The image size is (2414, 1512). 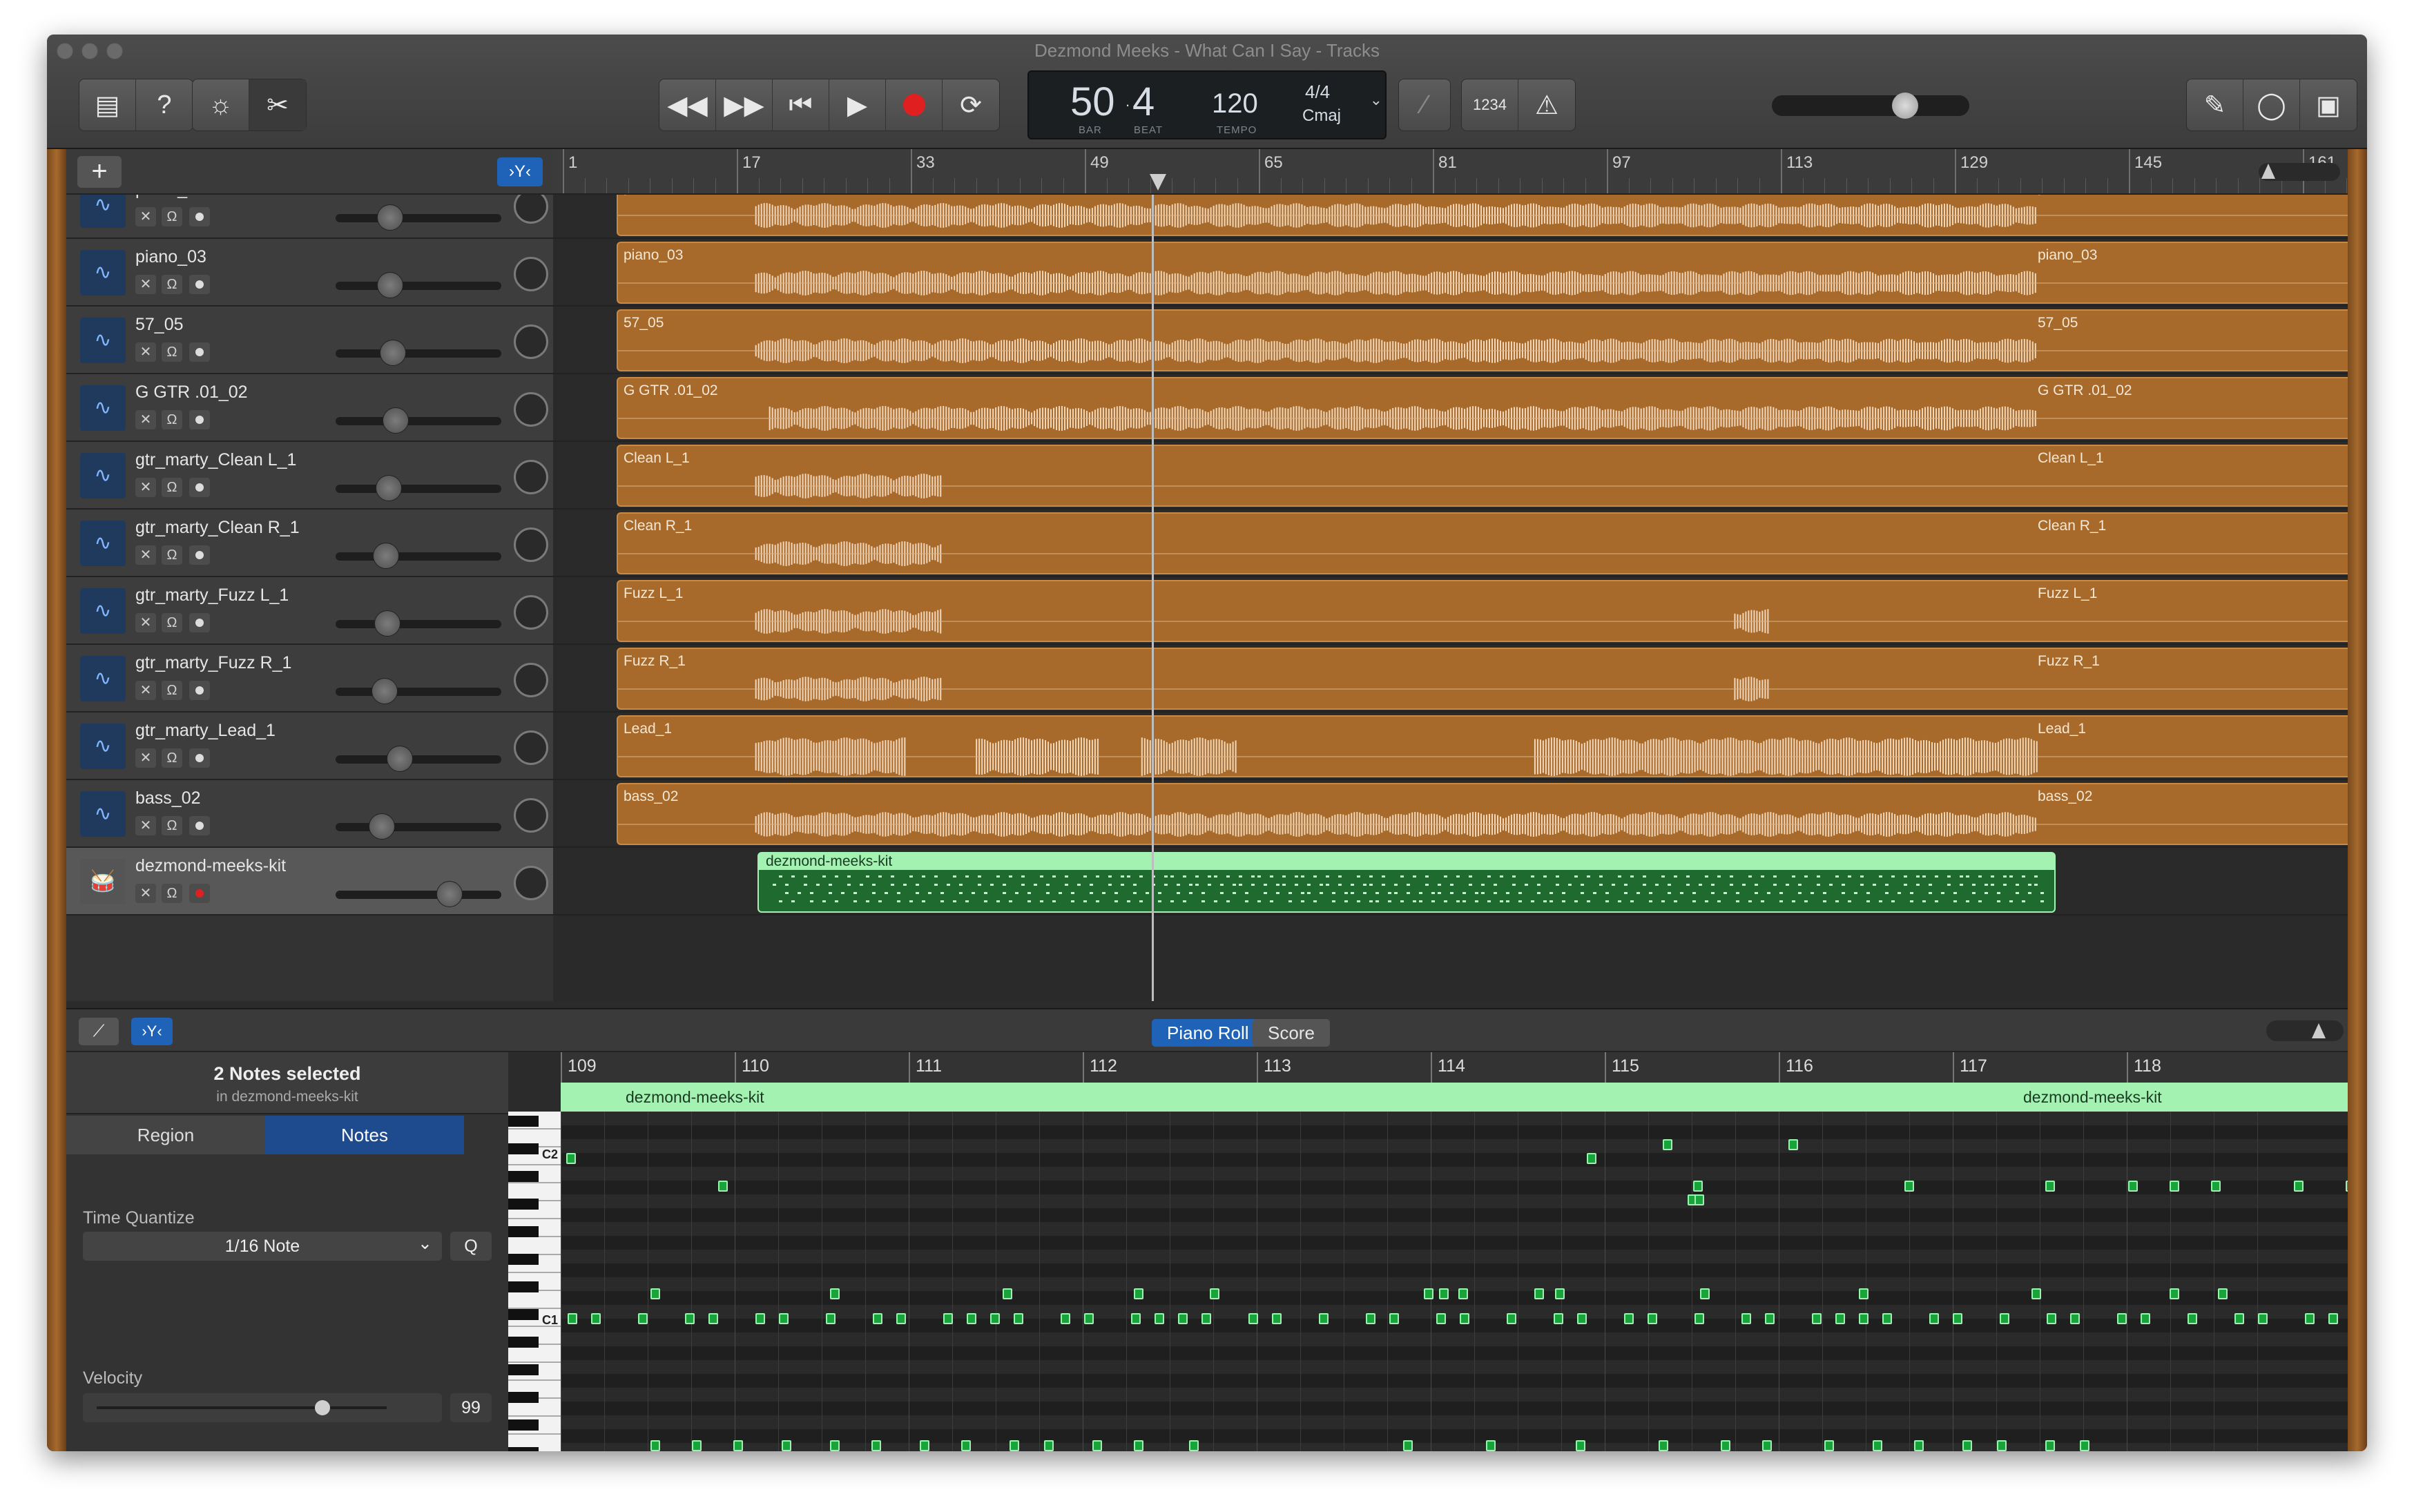 I want to click on metronome-button: ⚠, so click(x=1546, y=105).